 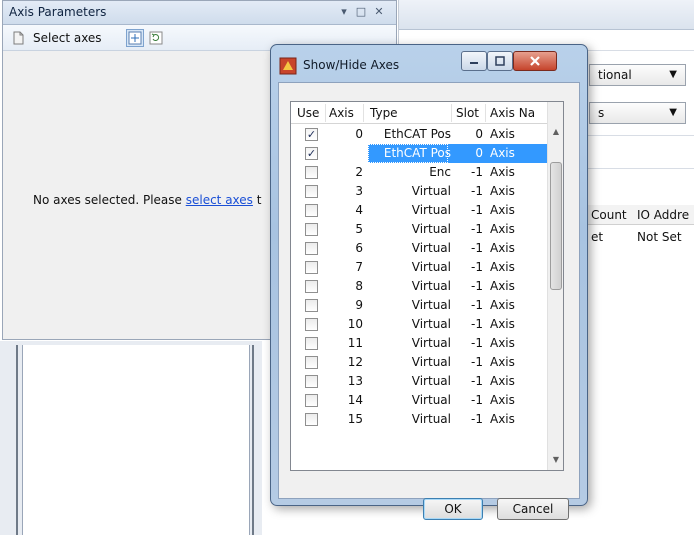 What do you see at coordinates (637, 75) in the screenshot?
I see `mode-combobox: tional ▼` at bounding box center [637, 75].